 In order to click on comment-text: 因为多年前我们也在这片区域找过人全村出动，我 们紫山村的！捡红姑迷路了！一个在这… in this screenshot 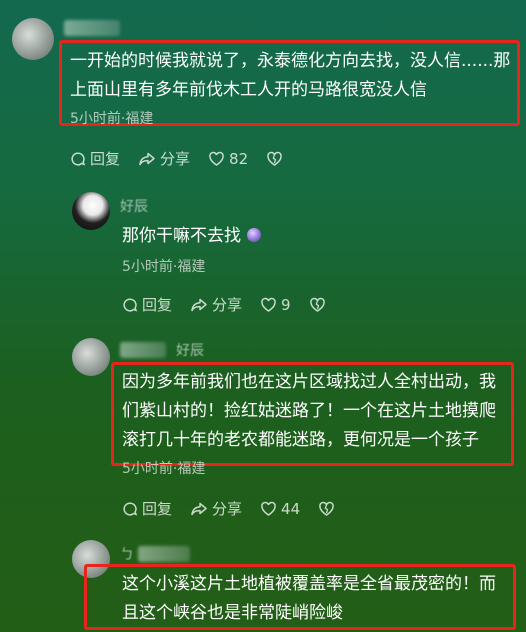, I will do `click(309, 411)`.